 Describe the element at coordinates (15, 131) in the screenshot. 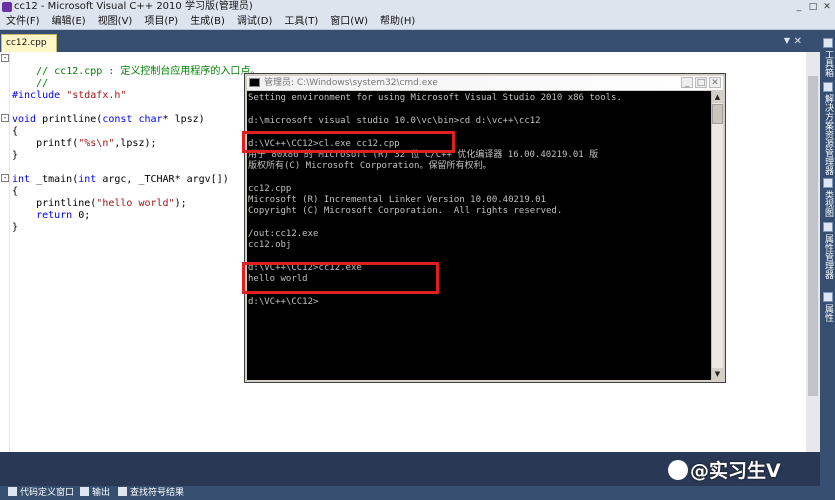

I see `code-line-5: {` at that location.